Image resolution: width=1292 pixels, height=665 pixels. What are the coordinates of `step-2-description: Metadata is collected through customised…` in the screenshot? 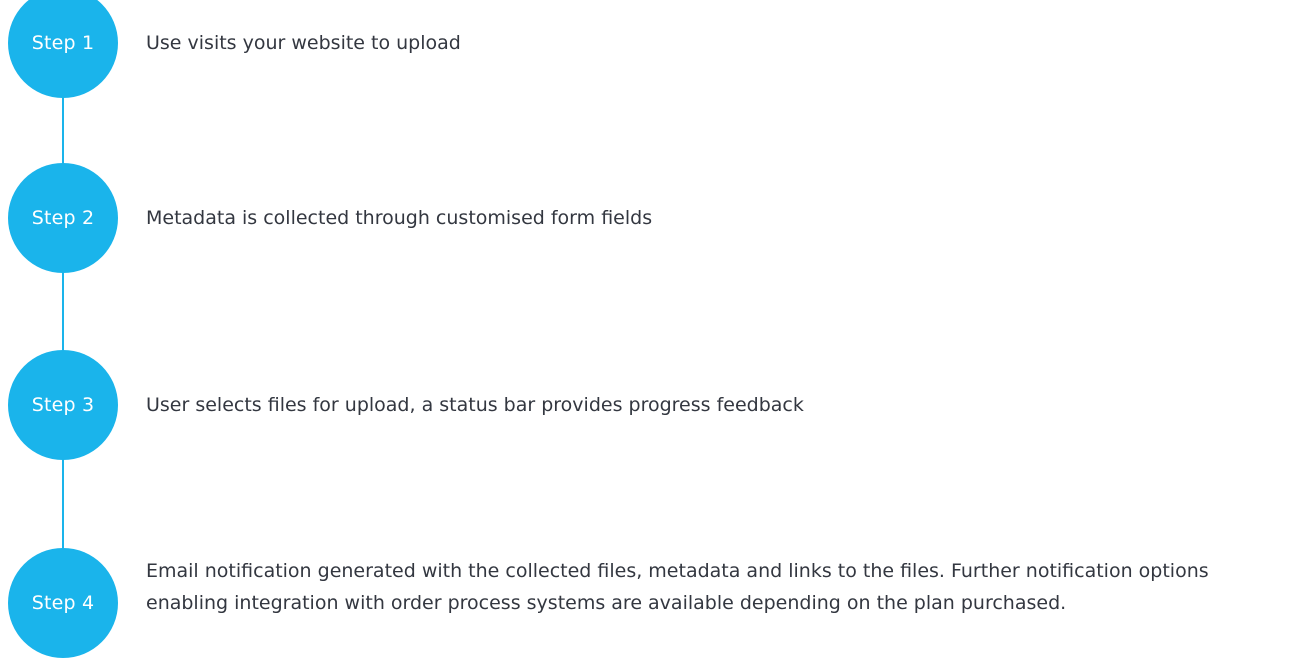 It's located at (399, 218).